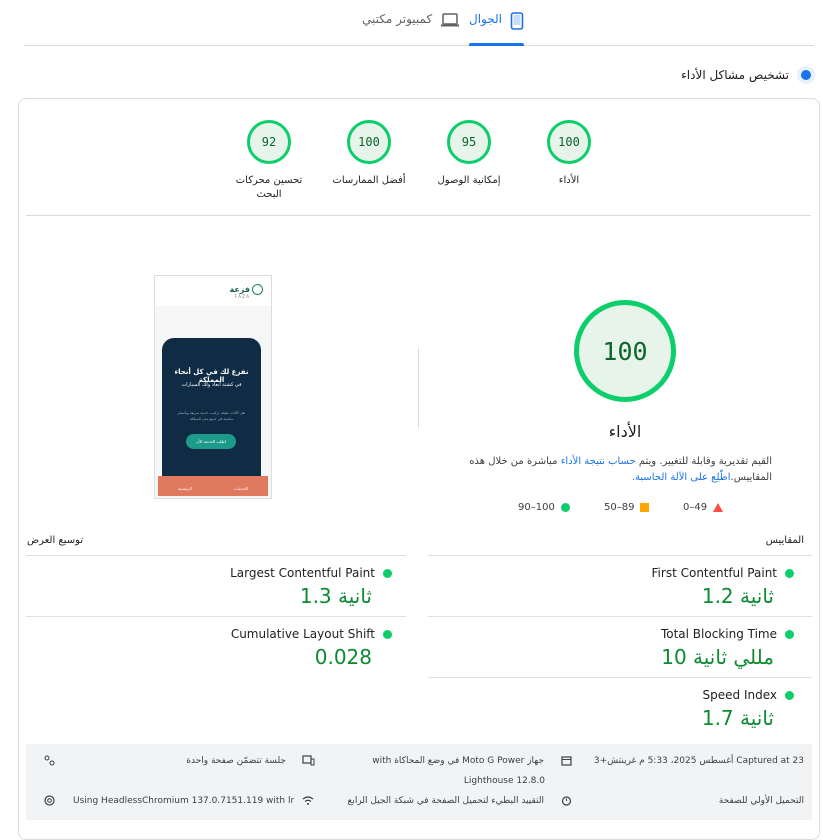  Describe the element at coordinates (209, 648) in the screenshot. I see `metric-cls: Cumulative Layout Shift 0.028` at that location.